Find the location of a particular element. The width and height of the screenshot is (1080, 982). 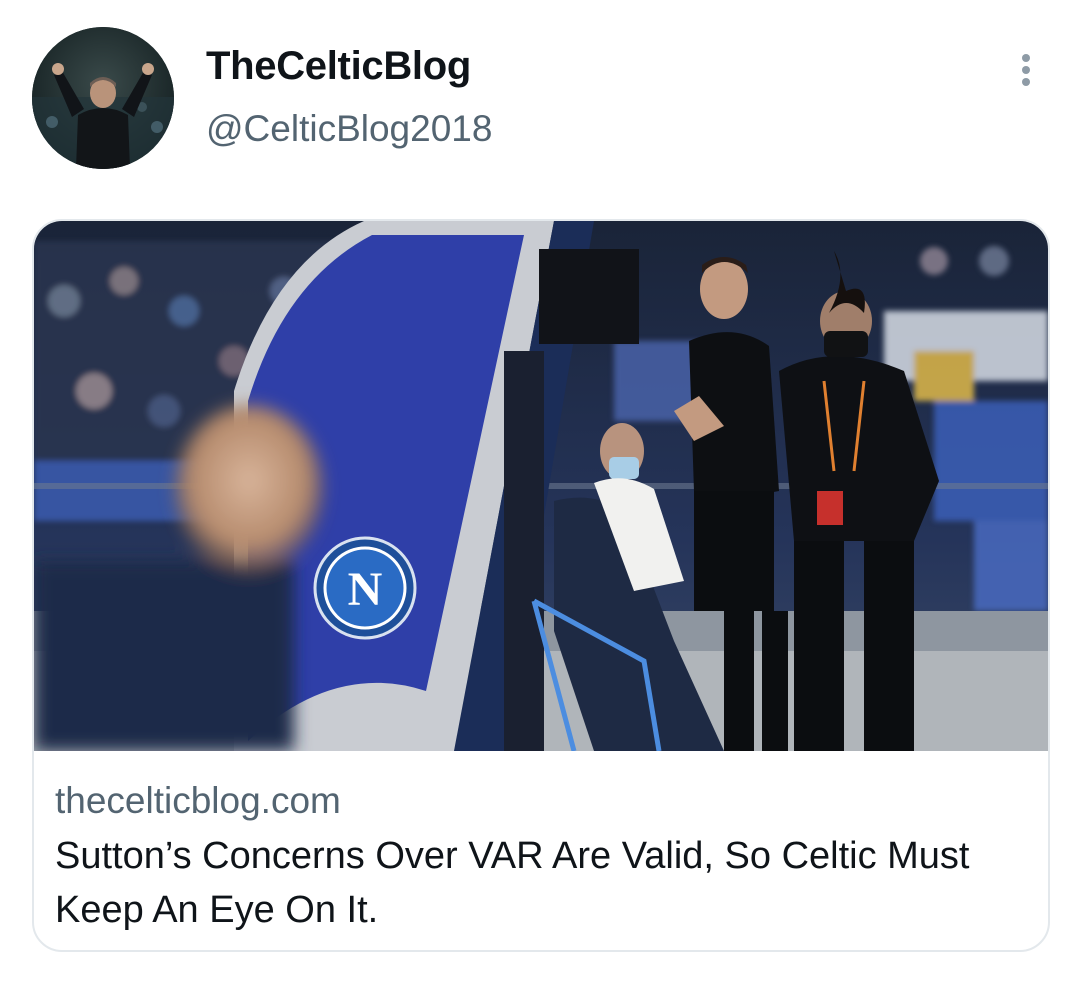

more-vertical-icon is located at coordinates (1026, 58).